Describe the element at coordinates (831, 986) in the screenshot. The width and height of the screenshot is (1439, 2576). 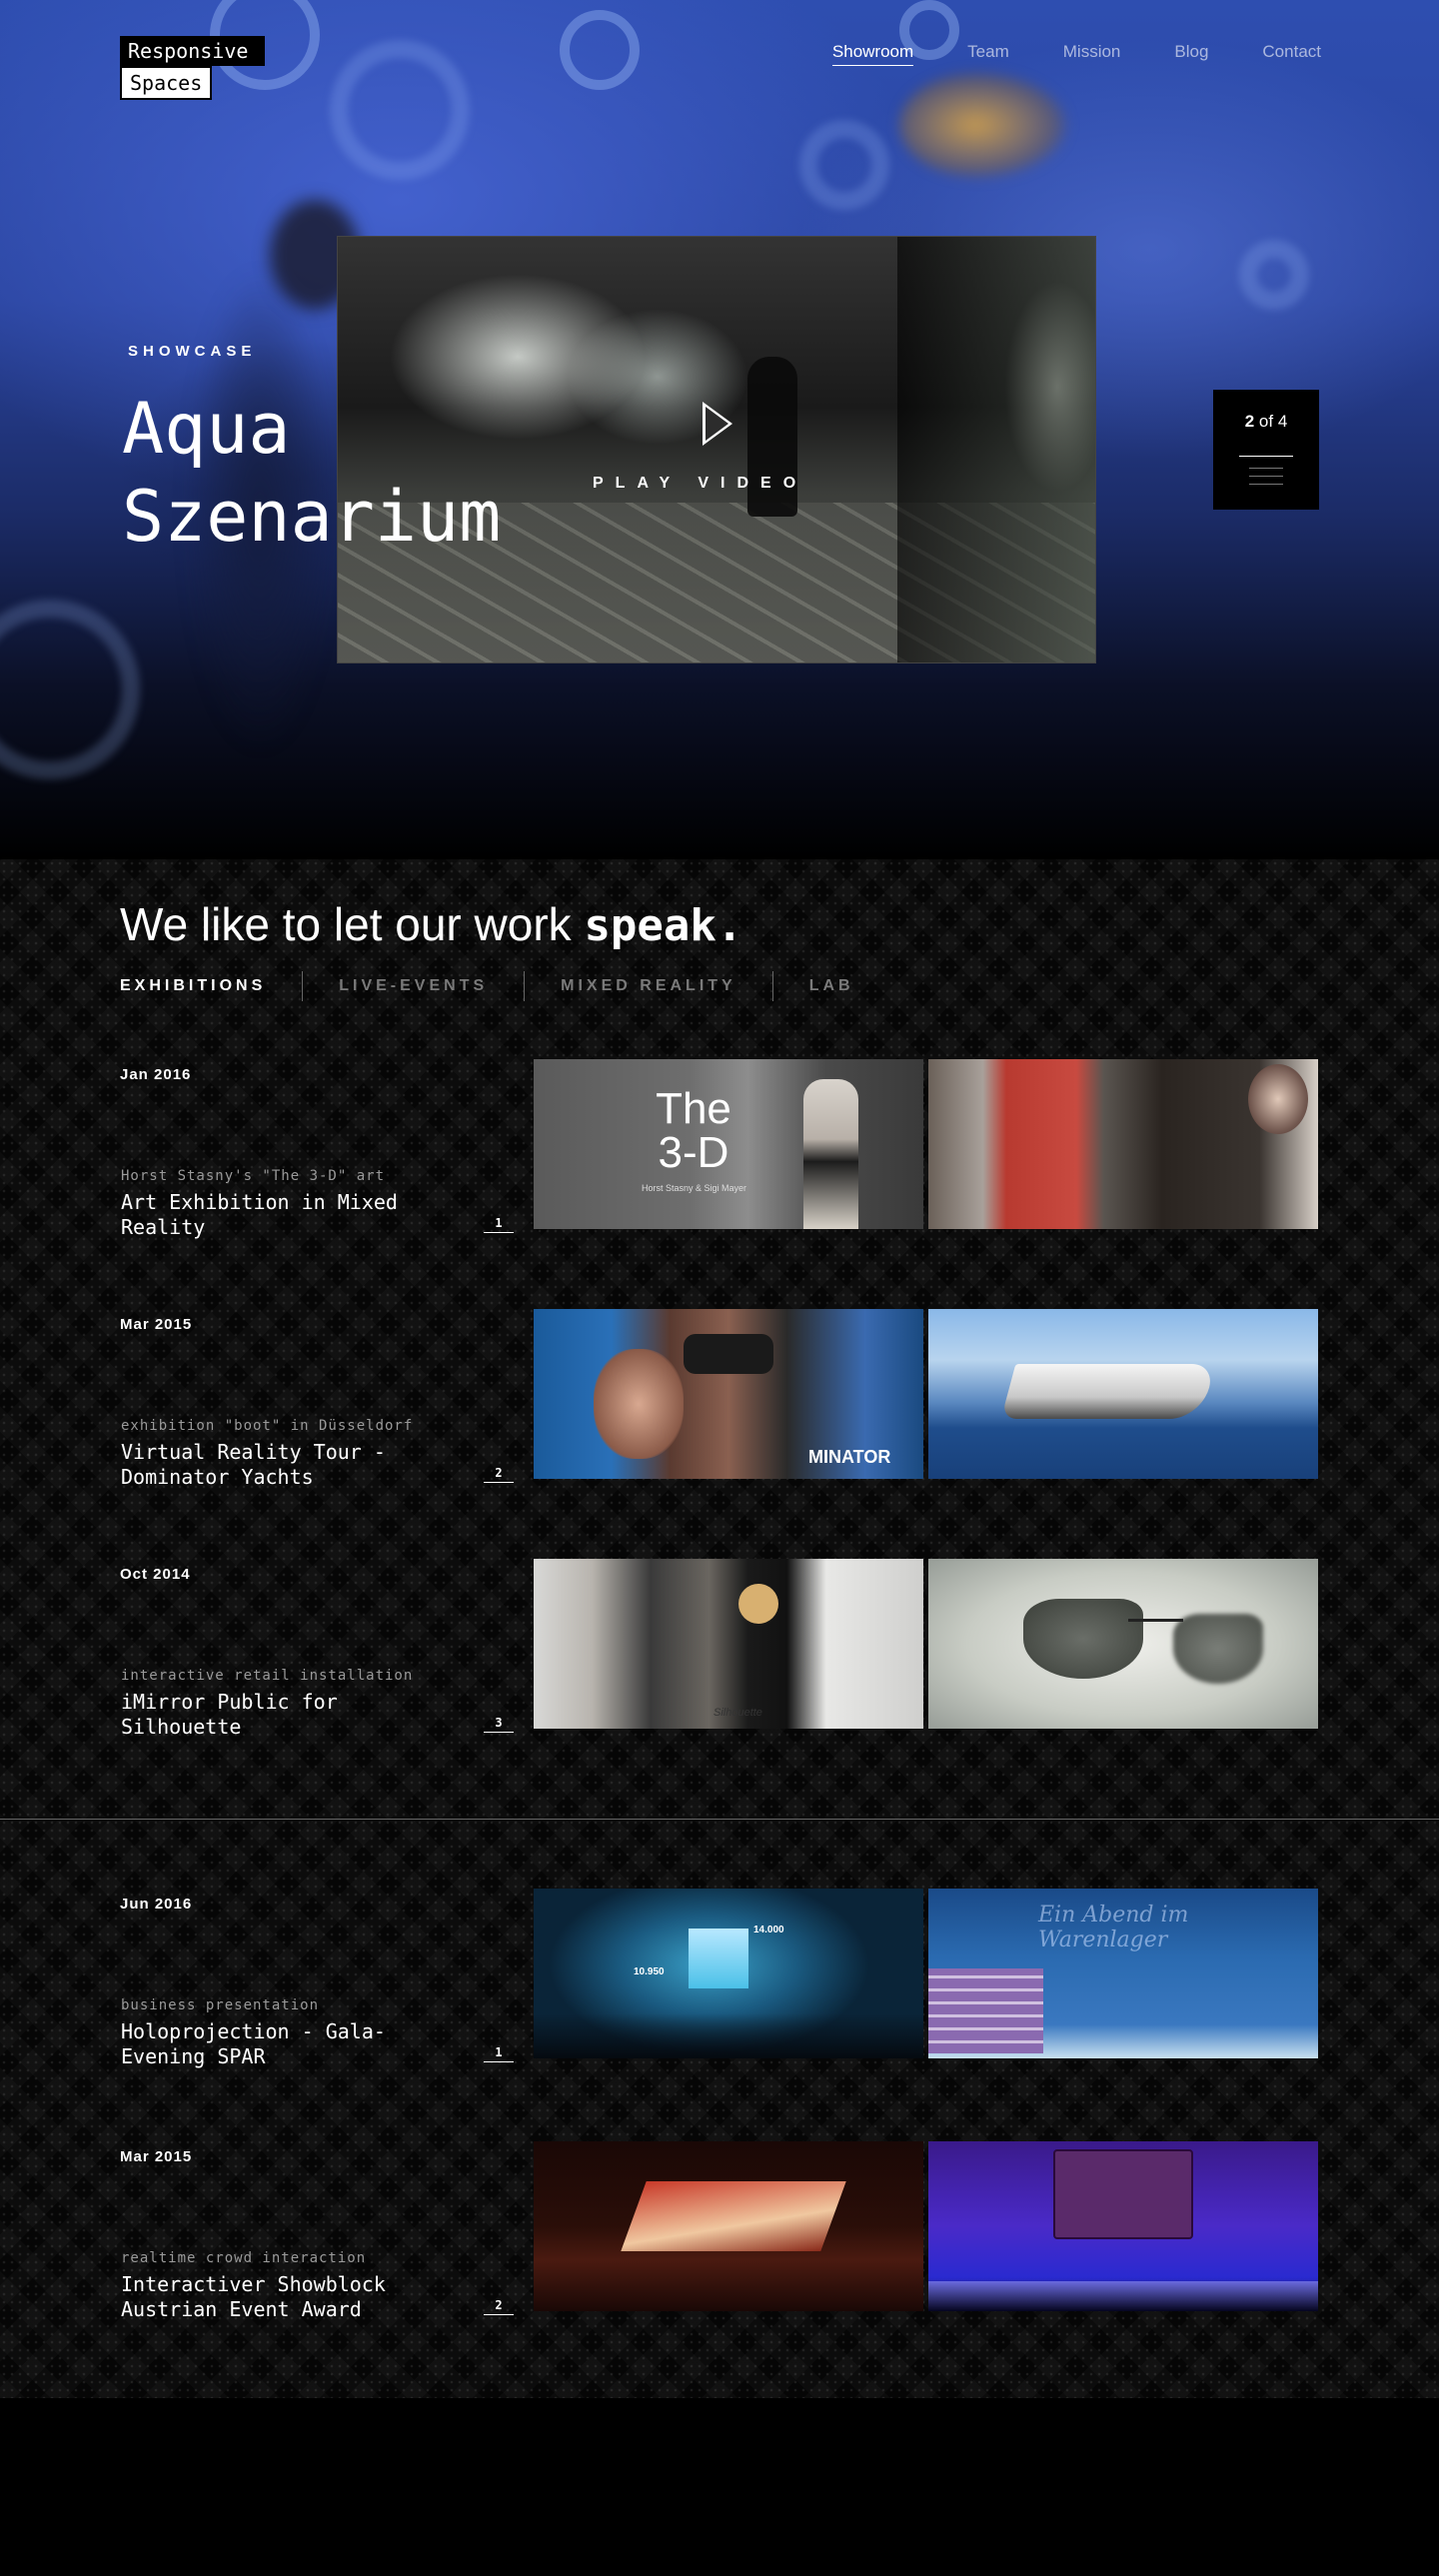
I see `tab-lab: LAB` at that location.